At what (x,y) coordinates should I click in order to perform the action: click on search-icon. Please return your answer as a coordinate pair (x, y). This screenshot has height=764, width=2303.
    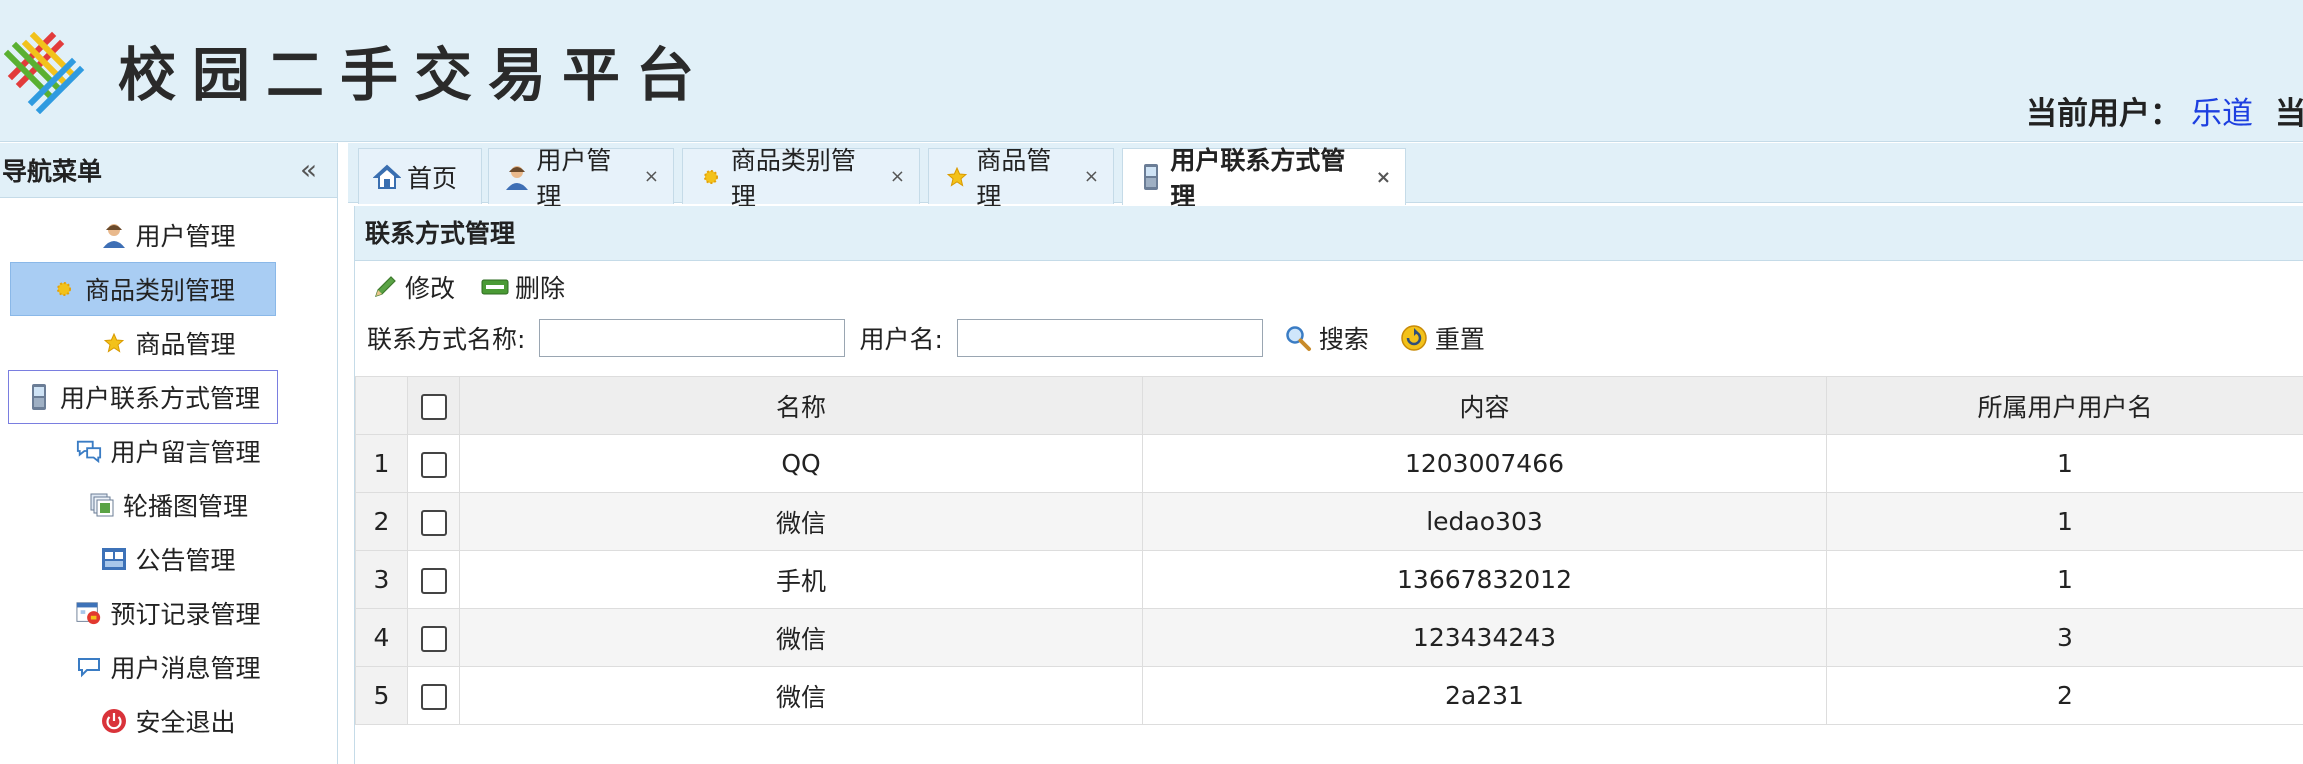
    Looking at the image, I should click on (1298, 338).